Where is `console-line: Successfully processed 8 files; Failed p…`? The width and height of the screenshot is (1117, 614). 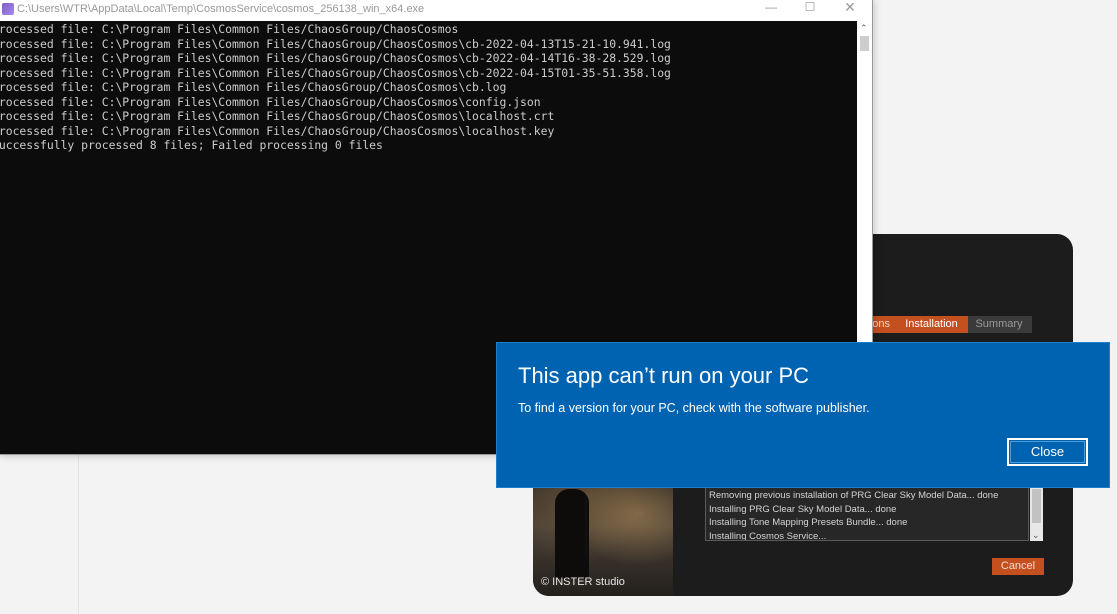
console-line: Successfully processed 8 files; Failed p… is located at coordinates (191, 145).